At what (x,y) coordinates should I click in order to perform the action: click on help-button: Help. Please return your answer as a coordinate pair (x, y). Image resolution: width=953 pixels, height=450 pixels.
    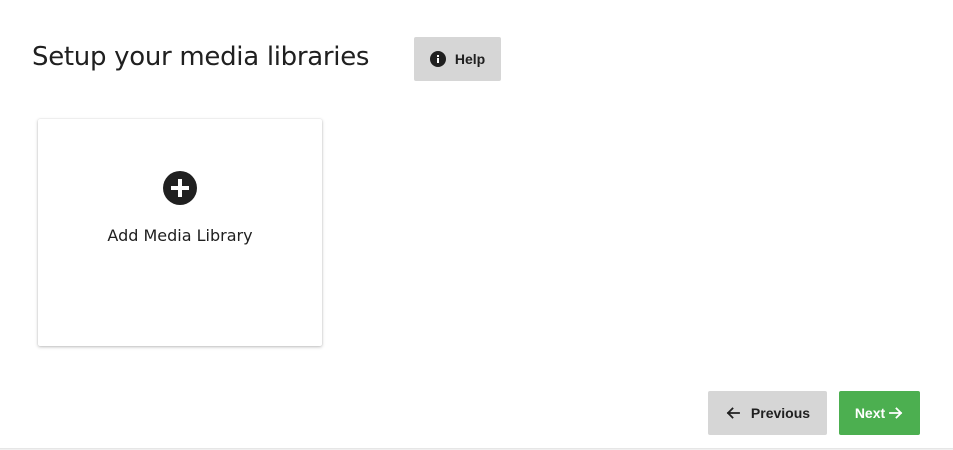
    Looking at the image, I should click on (457, 59).